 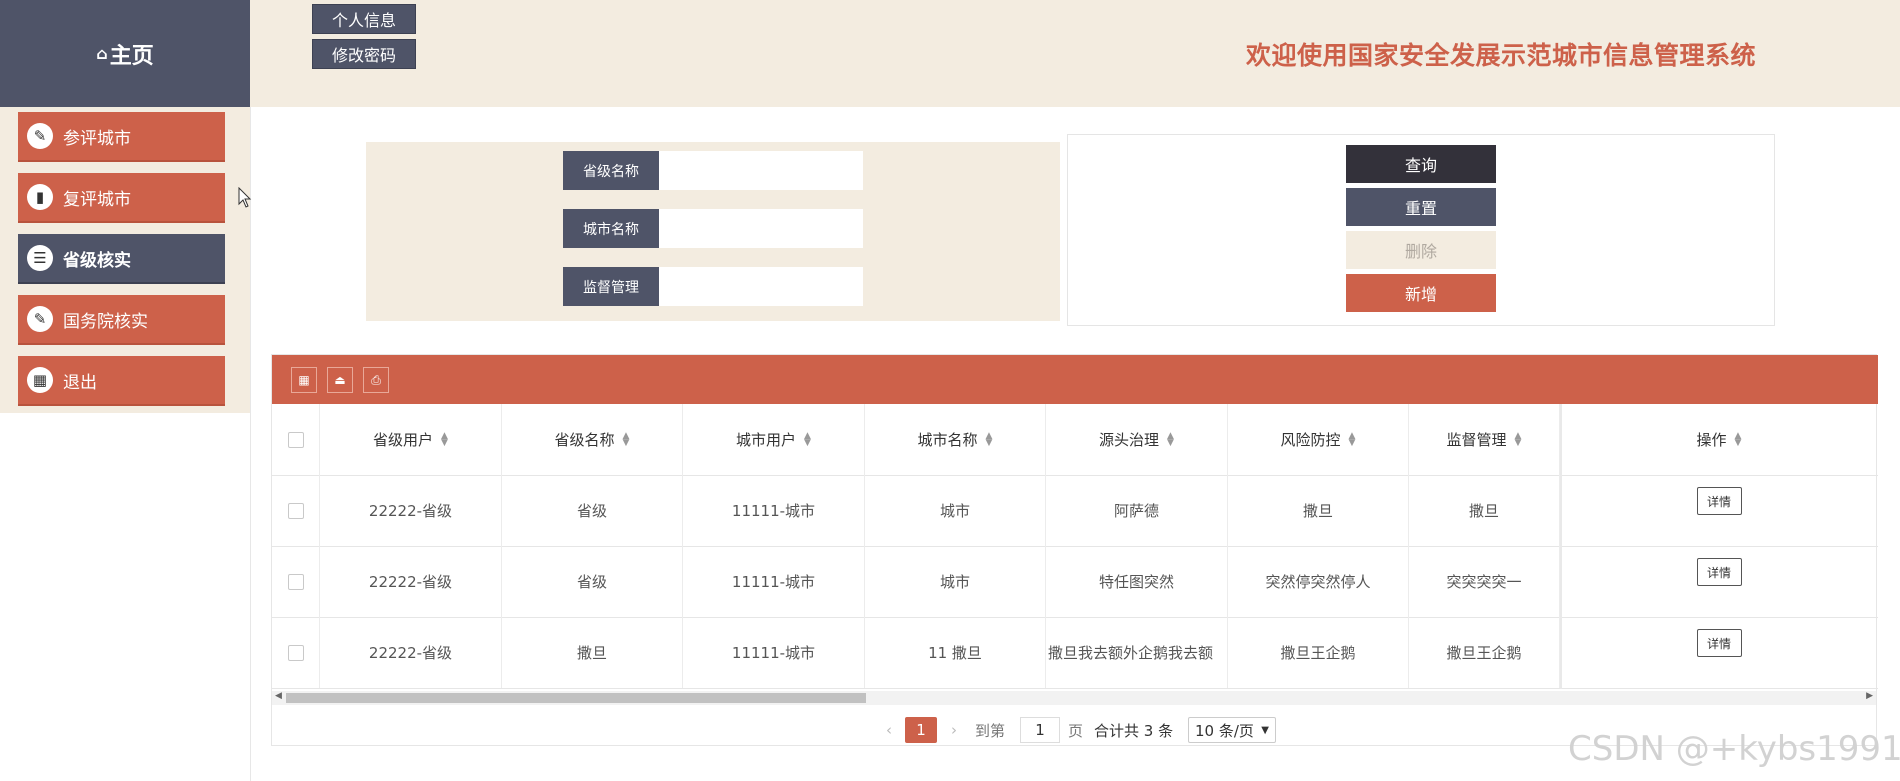 What do you see at coordinates (1476, 440) in the screenshot?
I see `column-header-label: 监督管理` at bounding box center [1476, 440].